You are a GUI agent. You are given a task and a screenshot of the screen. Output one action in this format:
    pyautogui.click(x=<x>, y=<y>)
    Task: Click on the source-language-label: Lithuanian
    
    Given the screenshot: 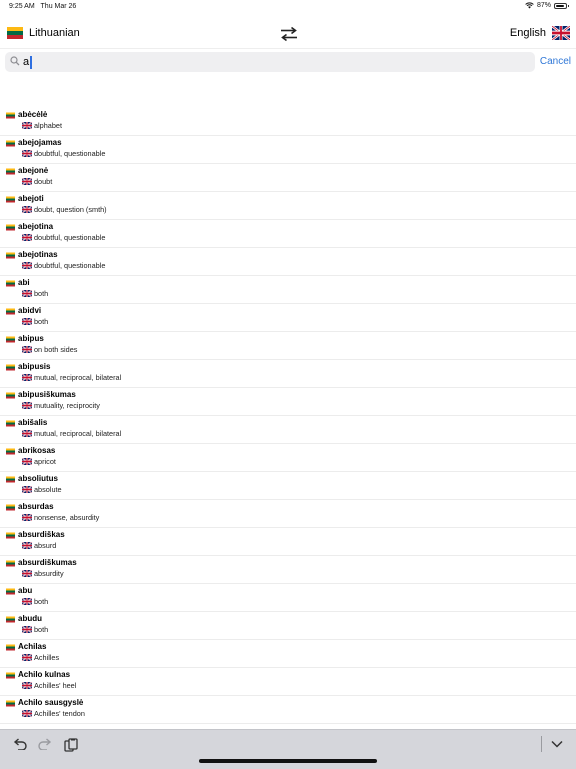 What is the action you would take?
    pyautogui.click(x=54, y=33)
    